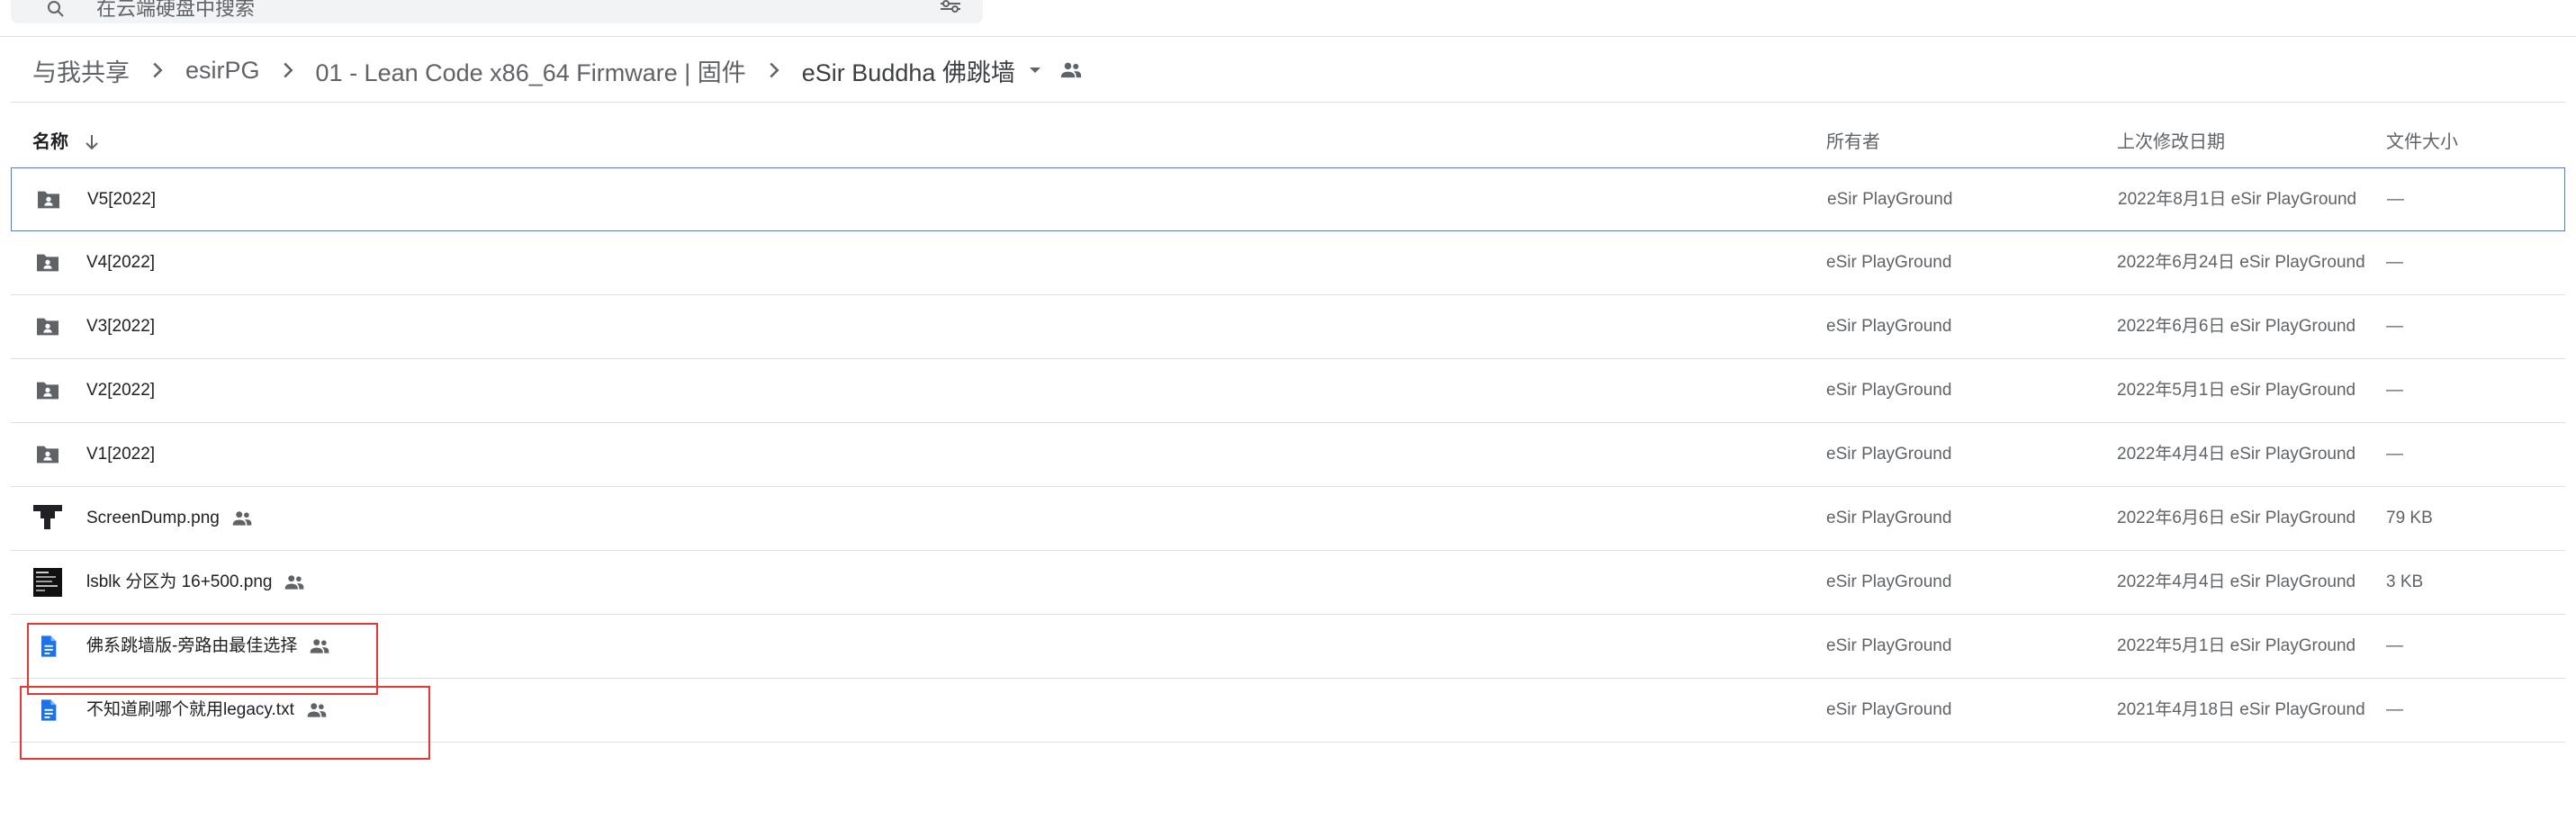  I want to click on breadcrumb-shared-with-me: 与我共享, so click(81, 71).